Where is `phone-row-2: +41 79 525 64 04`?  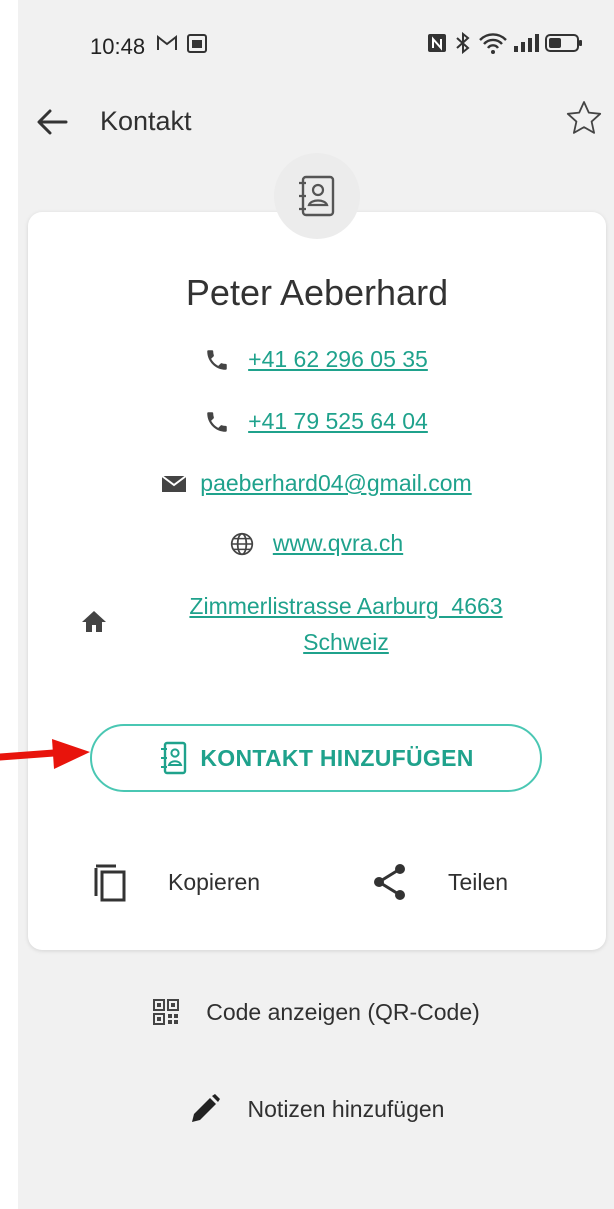
phone-row-2: +41 79 525 64 04 is located at coordinates (316, 421).